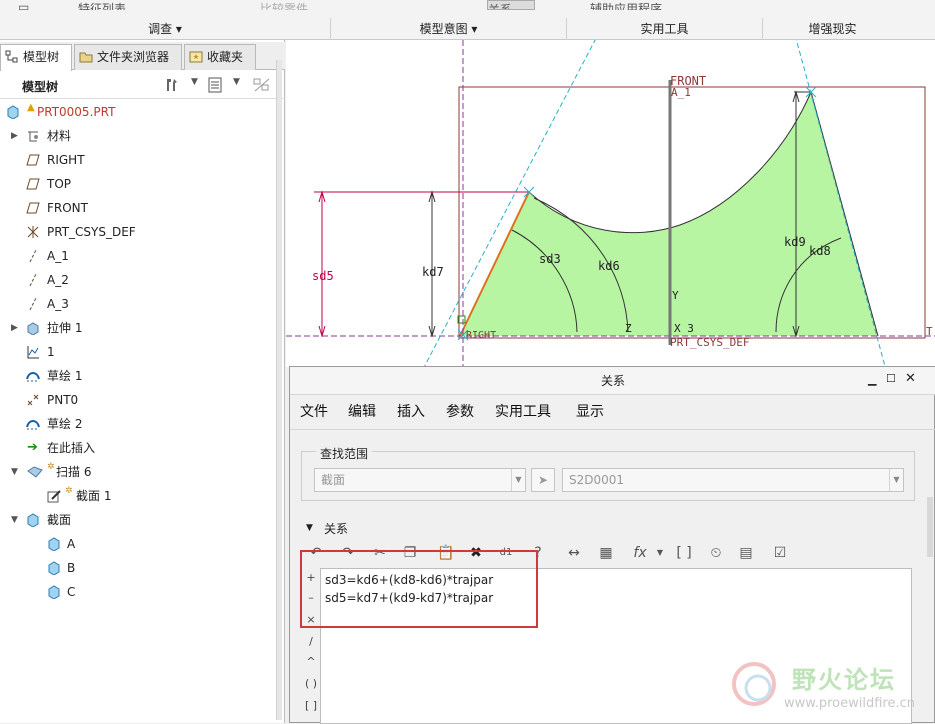 This screenshot has width=935, height=724. Describe the element at coordinates (411, 411) in the screenshot. I see `menu-insert: 插入` at that location.